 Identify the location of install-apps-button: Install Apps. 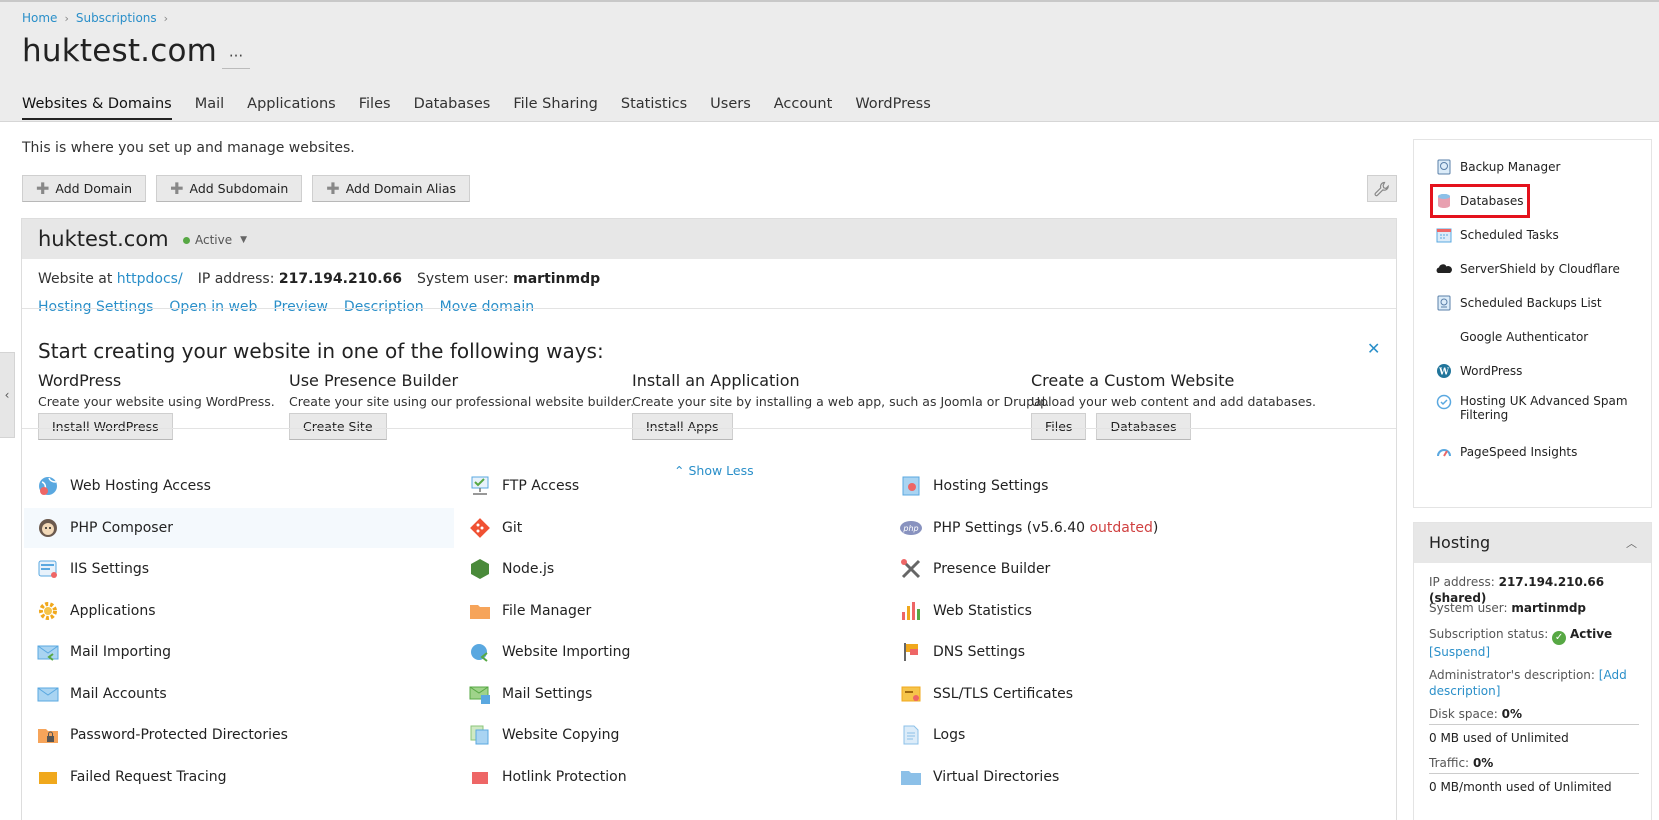
(682, 426).